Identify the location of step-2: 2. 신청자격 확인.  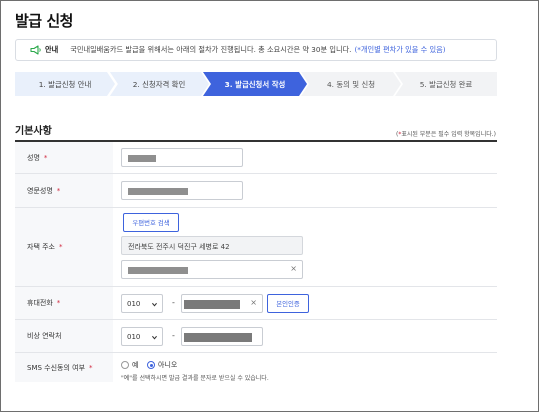
(159, 84).